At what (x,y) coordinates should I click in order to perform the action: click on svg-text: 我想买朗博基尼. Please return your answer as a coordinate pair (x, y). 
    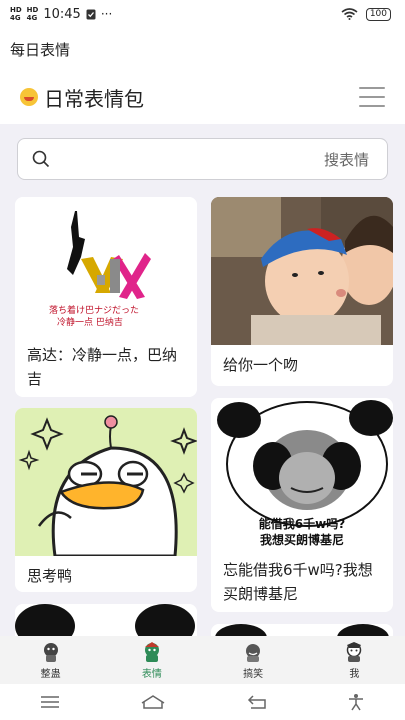
    Looking at the image, I should click on (302, 539).